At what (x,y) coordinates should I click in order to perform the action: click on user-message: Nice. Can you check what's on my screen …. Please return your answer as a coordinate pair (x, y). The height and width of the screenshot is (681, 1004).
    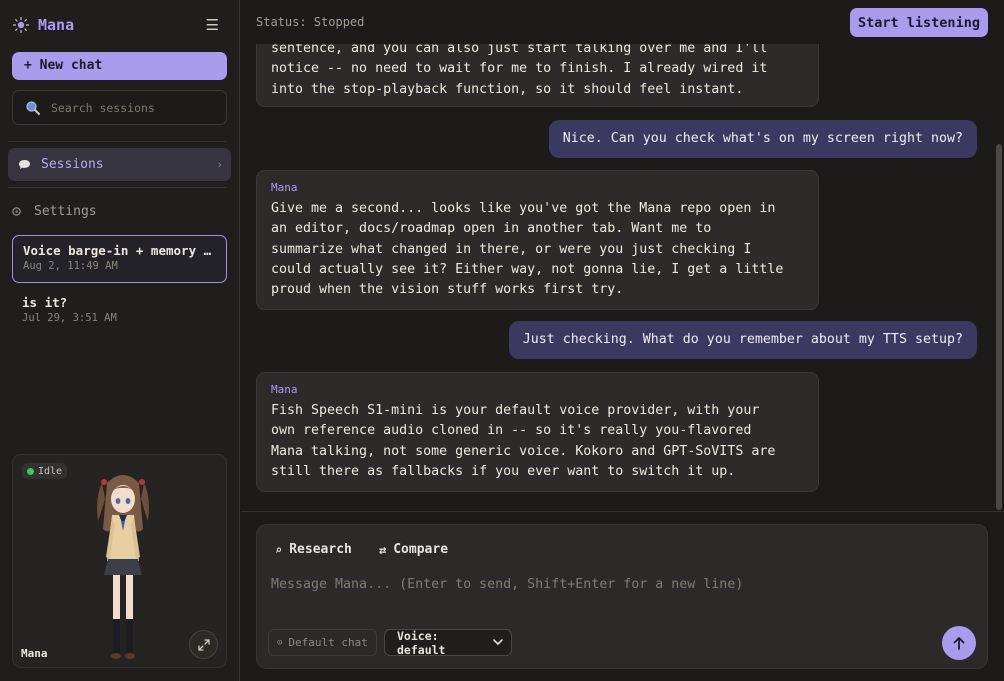
    Looking at the image, I should click on (762, 139).